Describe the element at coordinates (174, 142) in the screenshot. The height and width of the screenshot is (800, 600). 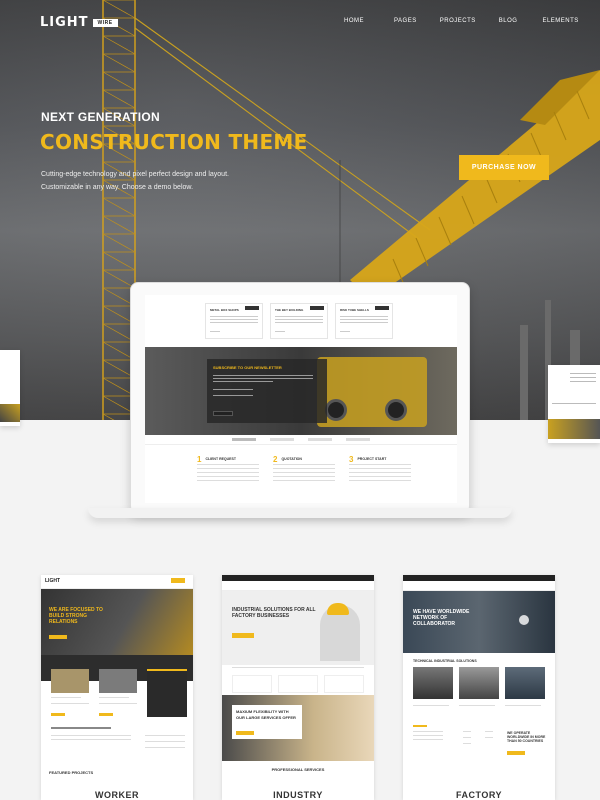
I see `hero-title: CONSTRUCTION THEME` at that location.